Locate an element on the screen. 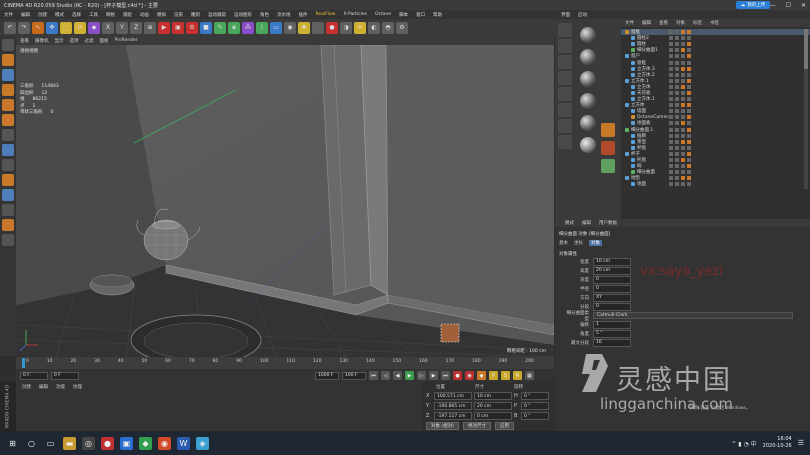 The height and width of the screenshot is (455, 810). render-view-icon: ▶ is located at coordinates (164, 27).